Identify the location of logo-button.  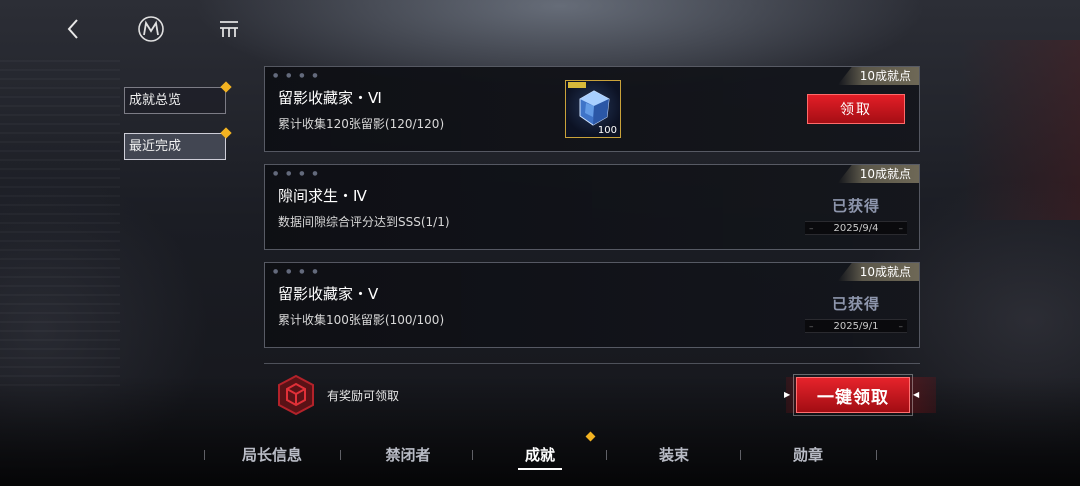
(151, 29).